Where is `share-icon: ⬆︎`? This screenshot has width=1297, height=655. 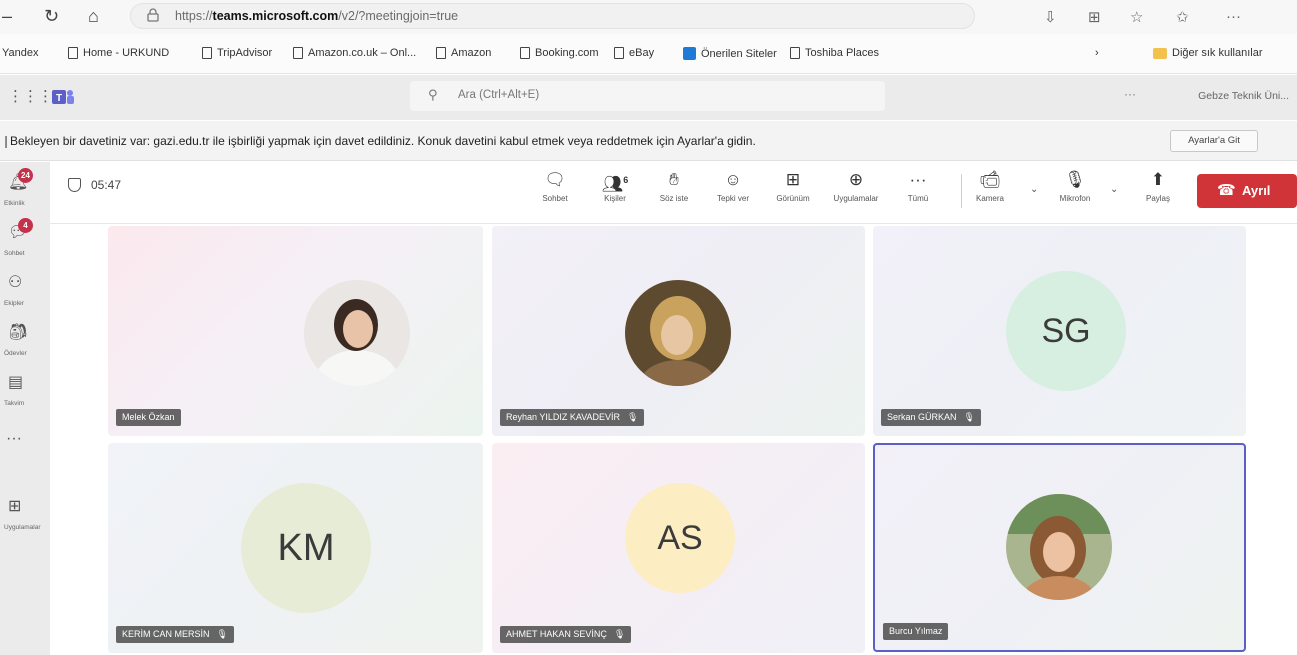 share-icon: ⬆︎ is located at coordinates (1158, 179).